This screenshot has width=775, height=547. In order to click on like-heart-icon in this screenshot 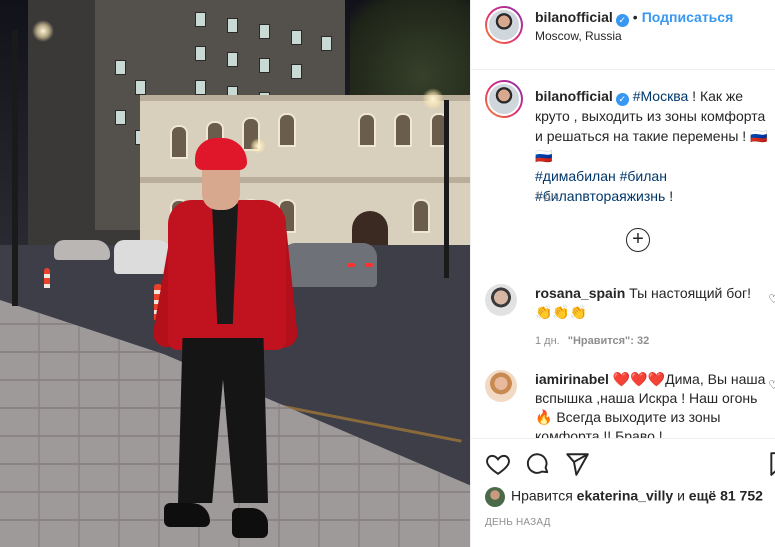, I will do `click(498, 464)`.